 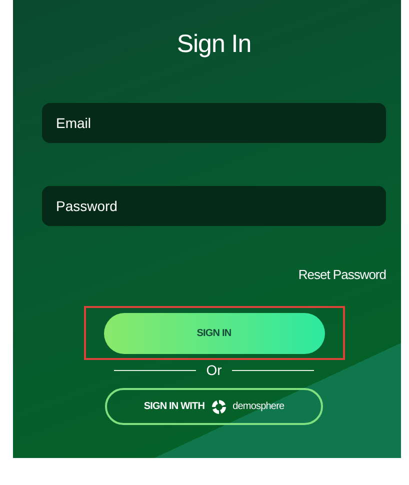 What do you see at coordinates (214, 123) in the screenshot?
I see `input-field: Email` at bounding box center [214, 123].